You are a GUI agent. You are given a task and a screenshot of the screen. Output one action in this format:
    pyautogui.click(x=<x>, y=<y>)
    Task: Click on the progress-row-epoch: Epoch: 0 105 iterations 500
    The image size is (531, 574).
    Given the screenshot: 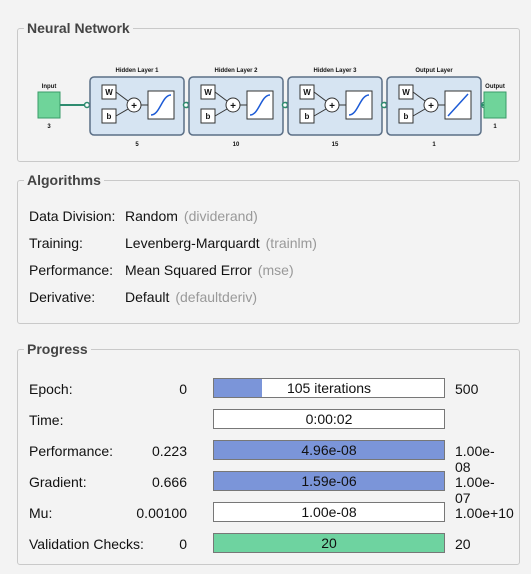 What is the action you would take?
    pyautogui.click(x=269, y=389)
    